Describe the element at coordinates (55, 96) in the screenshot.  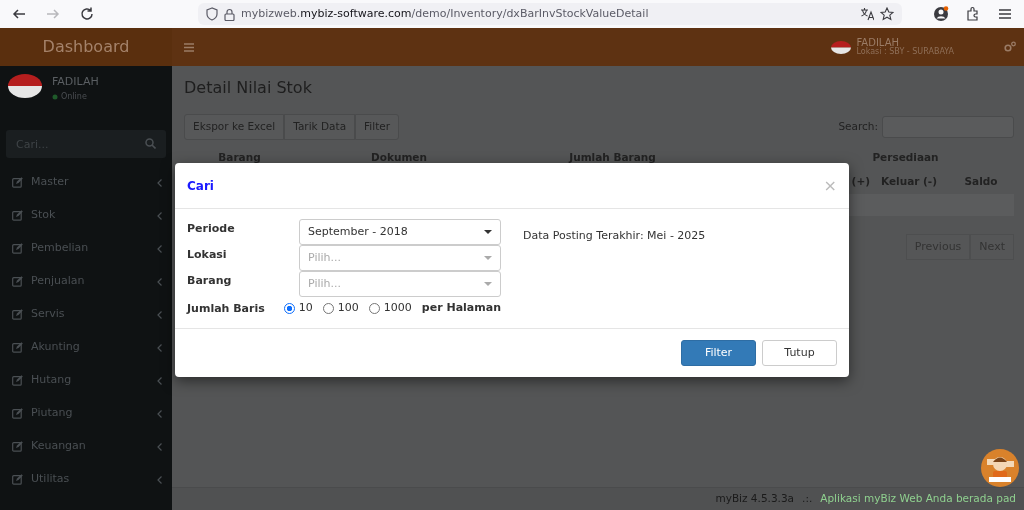
I see `status-dot-icon` at that location.